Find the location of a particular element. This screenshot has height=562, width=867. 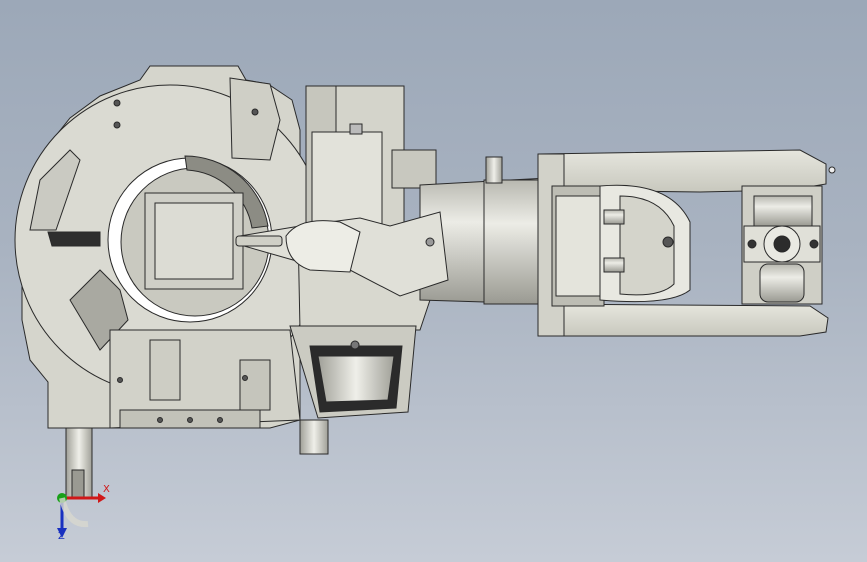

x-axis-label: X is located at coordinates (106, 489).